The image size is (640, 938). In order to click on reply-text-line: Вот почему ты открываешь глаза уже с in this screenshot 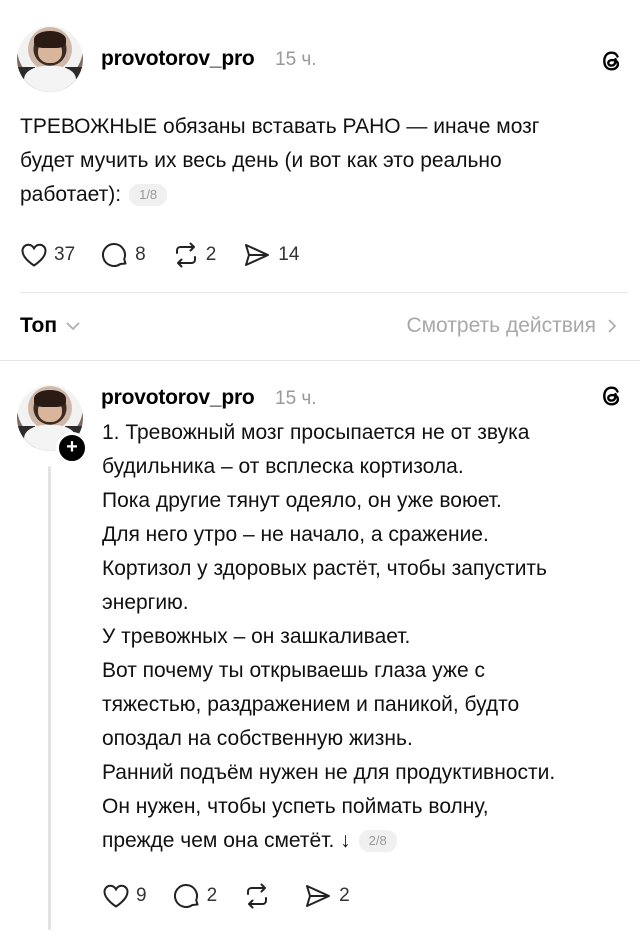, I will do `click(293, 670)`.